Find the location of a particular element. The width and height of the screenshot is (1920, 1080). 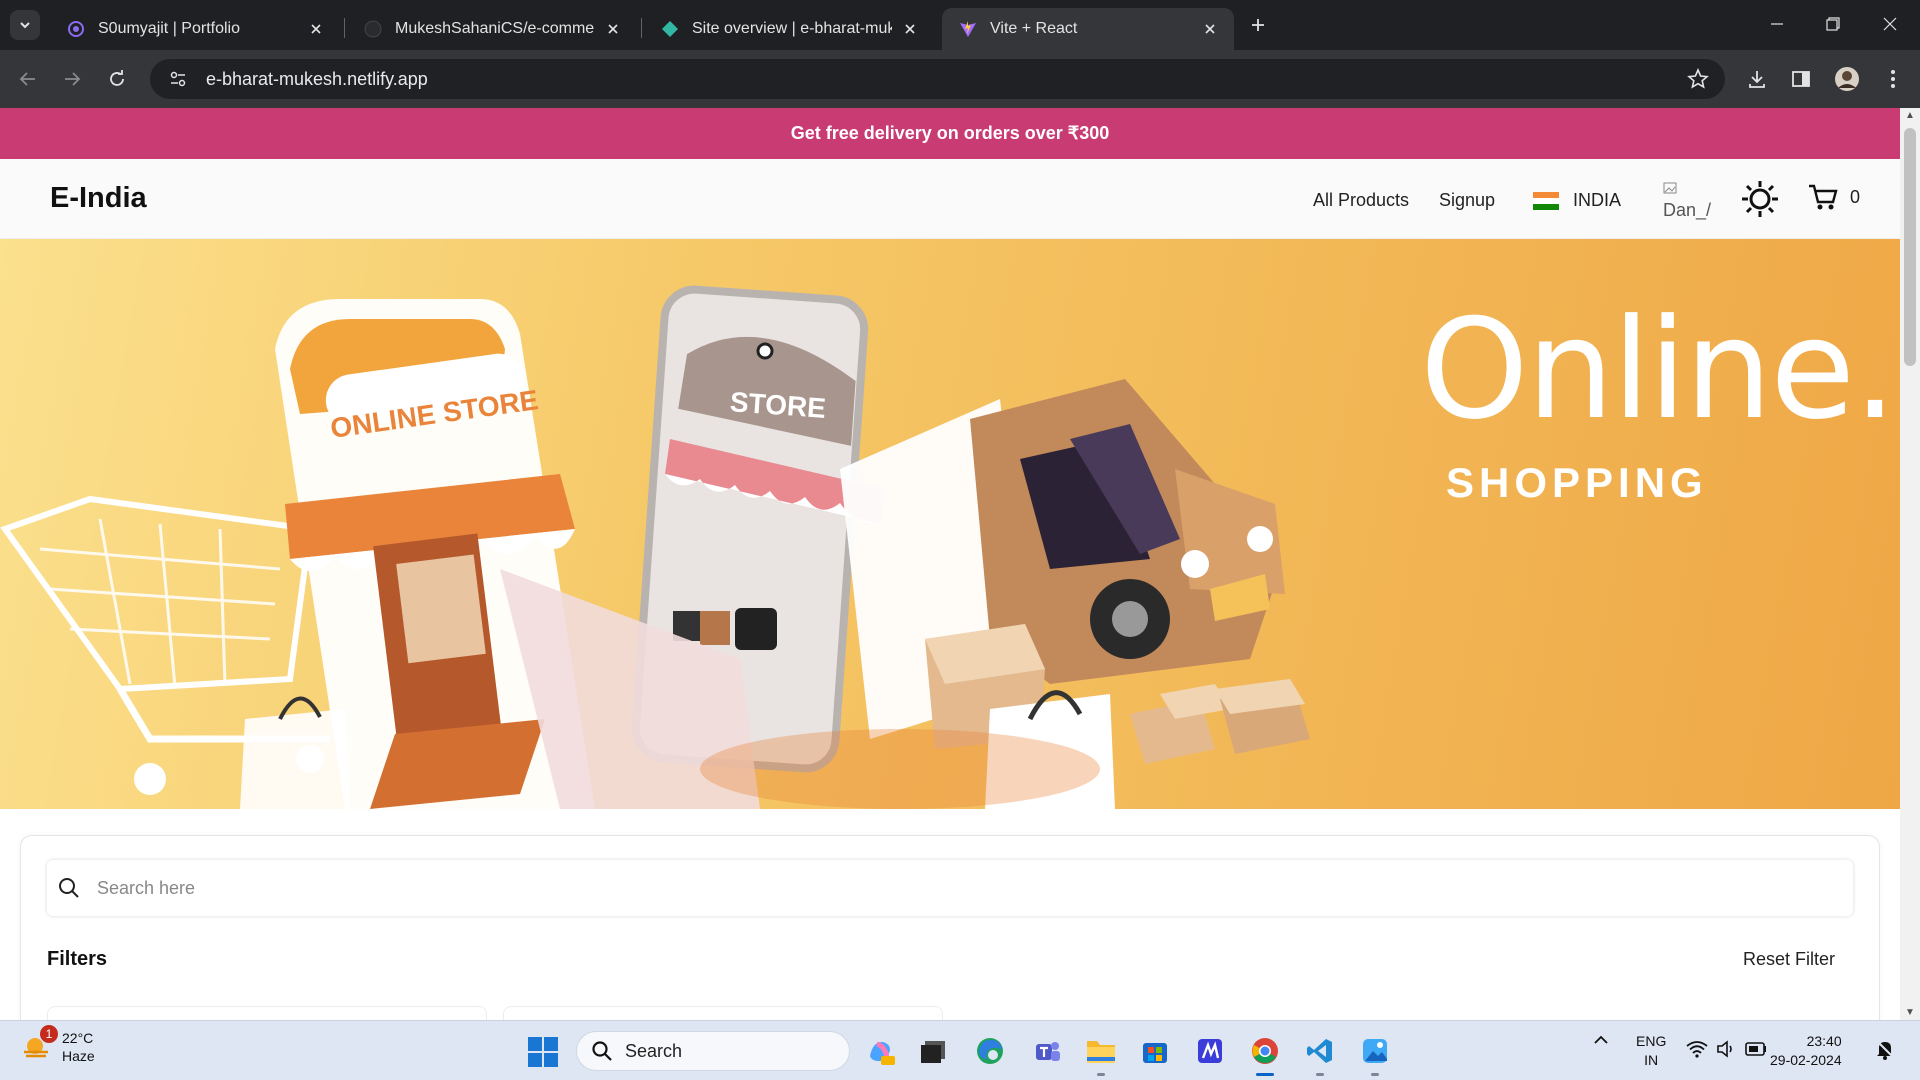

reset-filter-button: Reset Filter is located at coordinates (1789, 959).